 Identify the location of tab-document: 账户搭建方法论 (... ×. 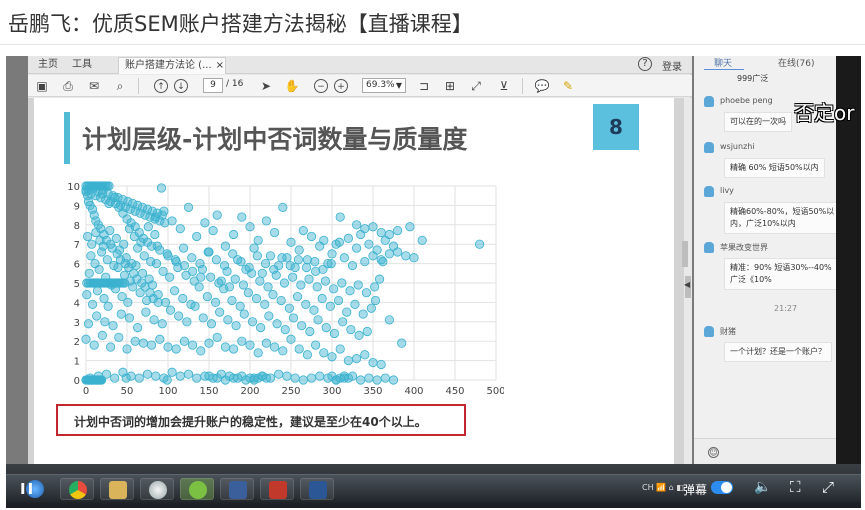
(172, 65).